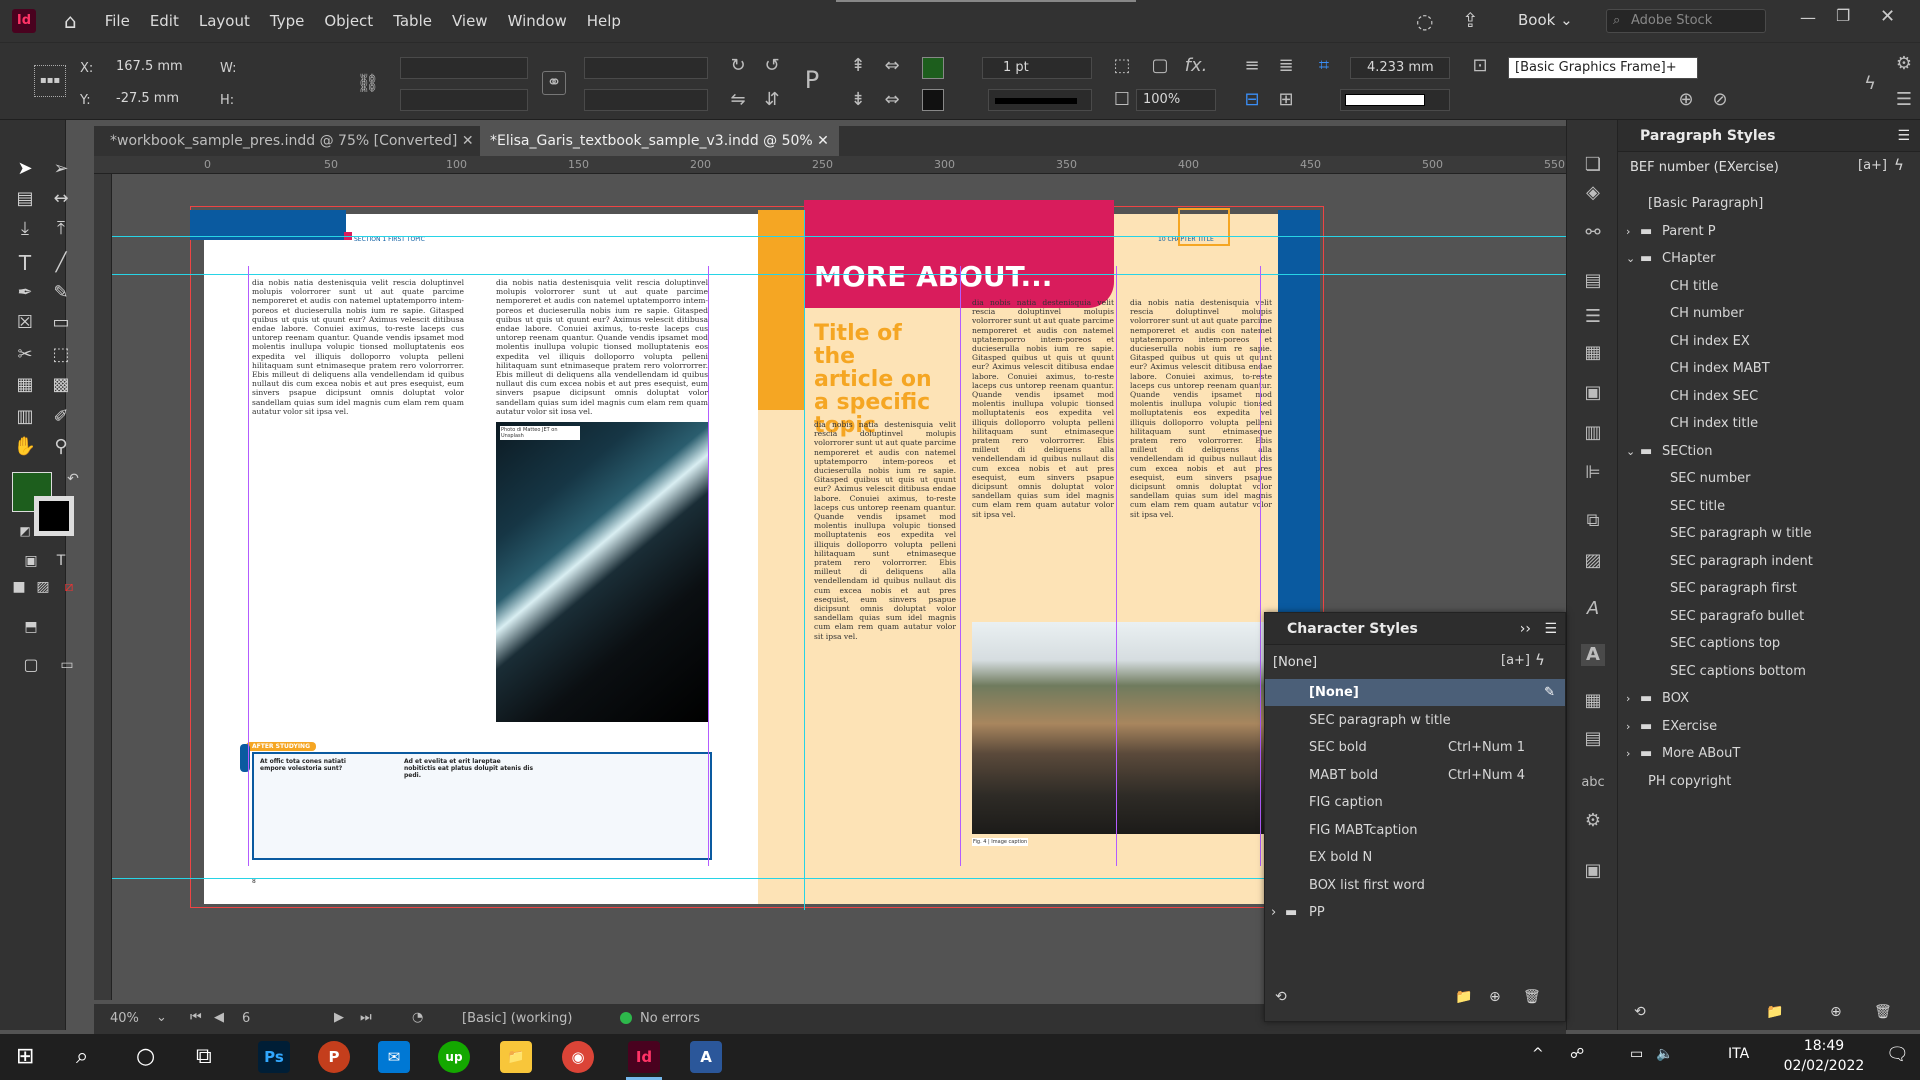 Image resolution: width=1920 pixels, height=1080 pixels. Describe the element at coordinates (1593, 561) in the screenshot. I see `object-styles-icon: ▨` at that location.